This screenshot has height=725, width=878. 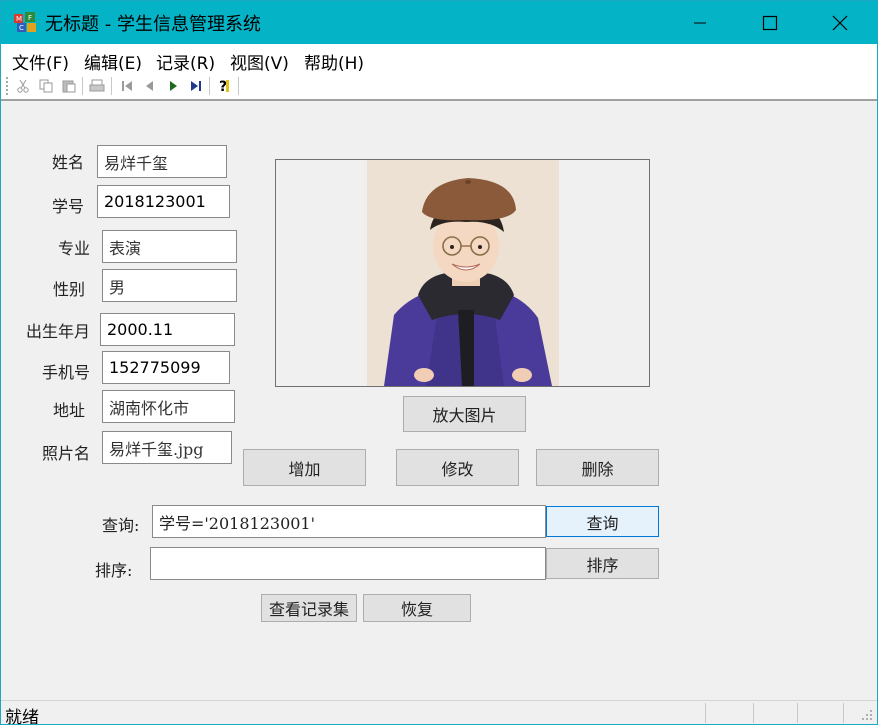 What do you see at coordinates (417, 608) in the screenshot?
I see `restore-button: 恢复` at bounding box center [417, 608].